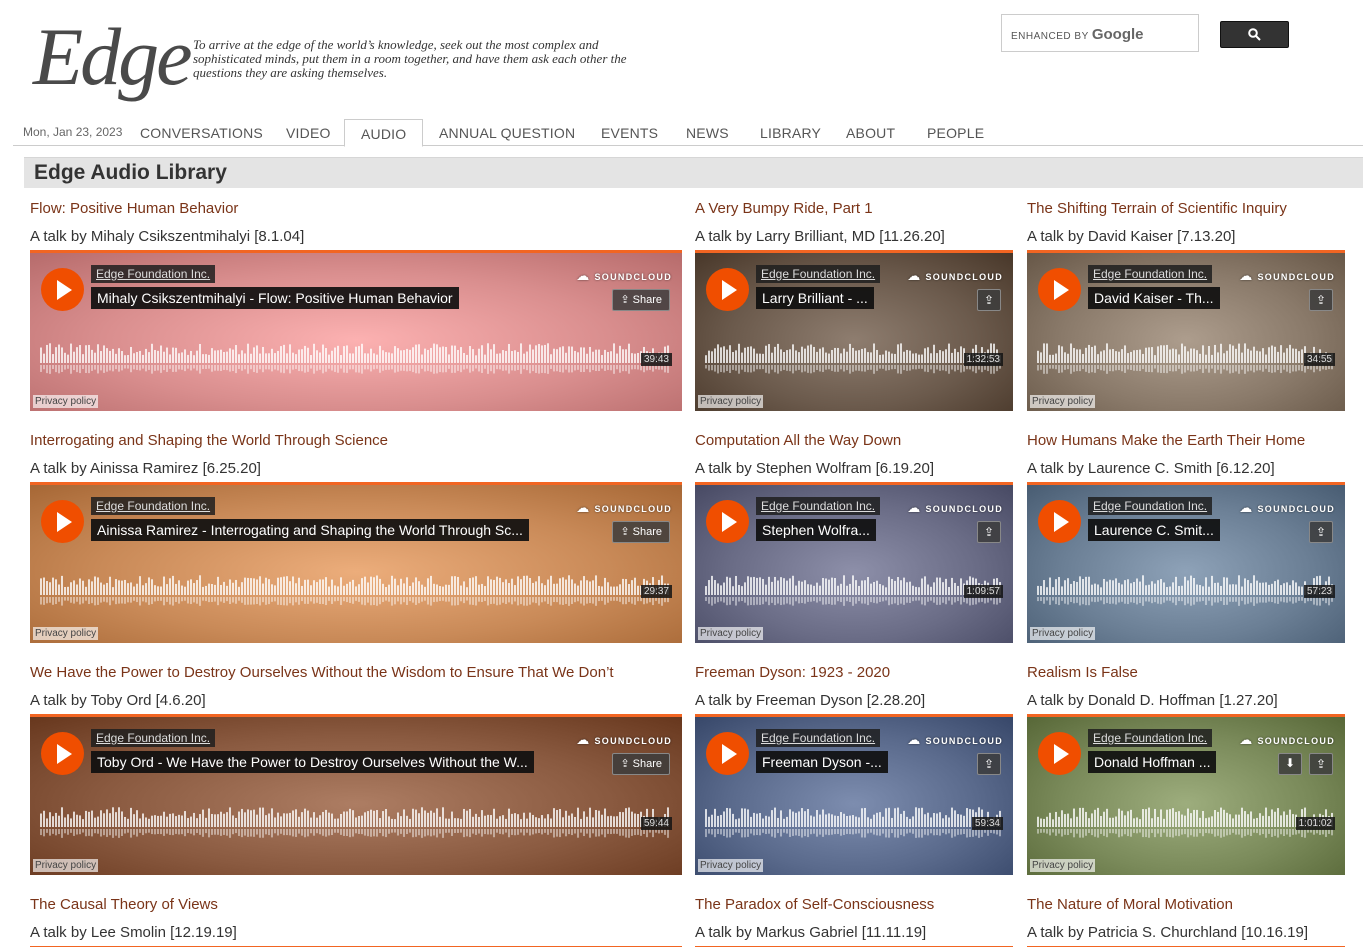  I want to click on card-title-link: Computation All the Way Down, so click(854, 441).